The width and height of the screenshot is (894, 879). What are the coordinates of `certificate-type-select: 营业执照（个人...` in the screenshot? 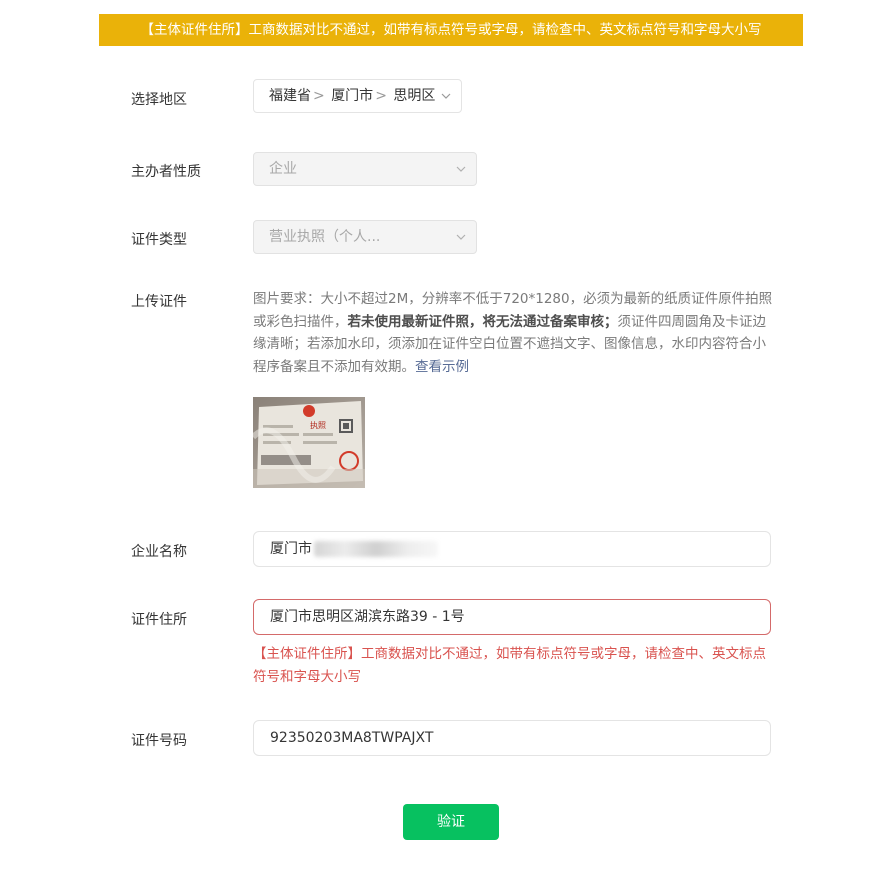 It's located at (365, 237).